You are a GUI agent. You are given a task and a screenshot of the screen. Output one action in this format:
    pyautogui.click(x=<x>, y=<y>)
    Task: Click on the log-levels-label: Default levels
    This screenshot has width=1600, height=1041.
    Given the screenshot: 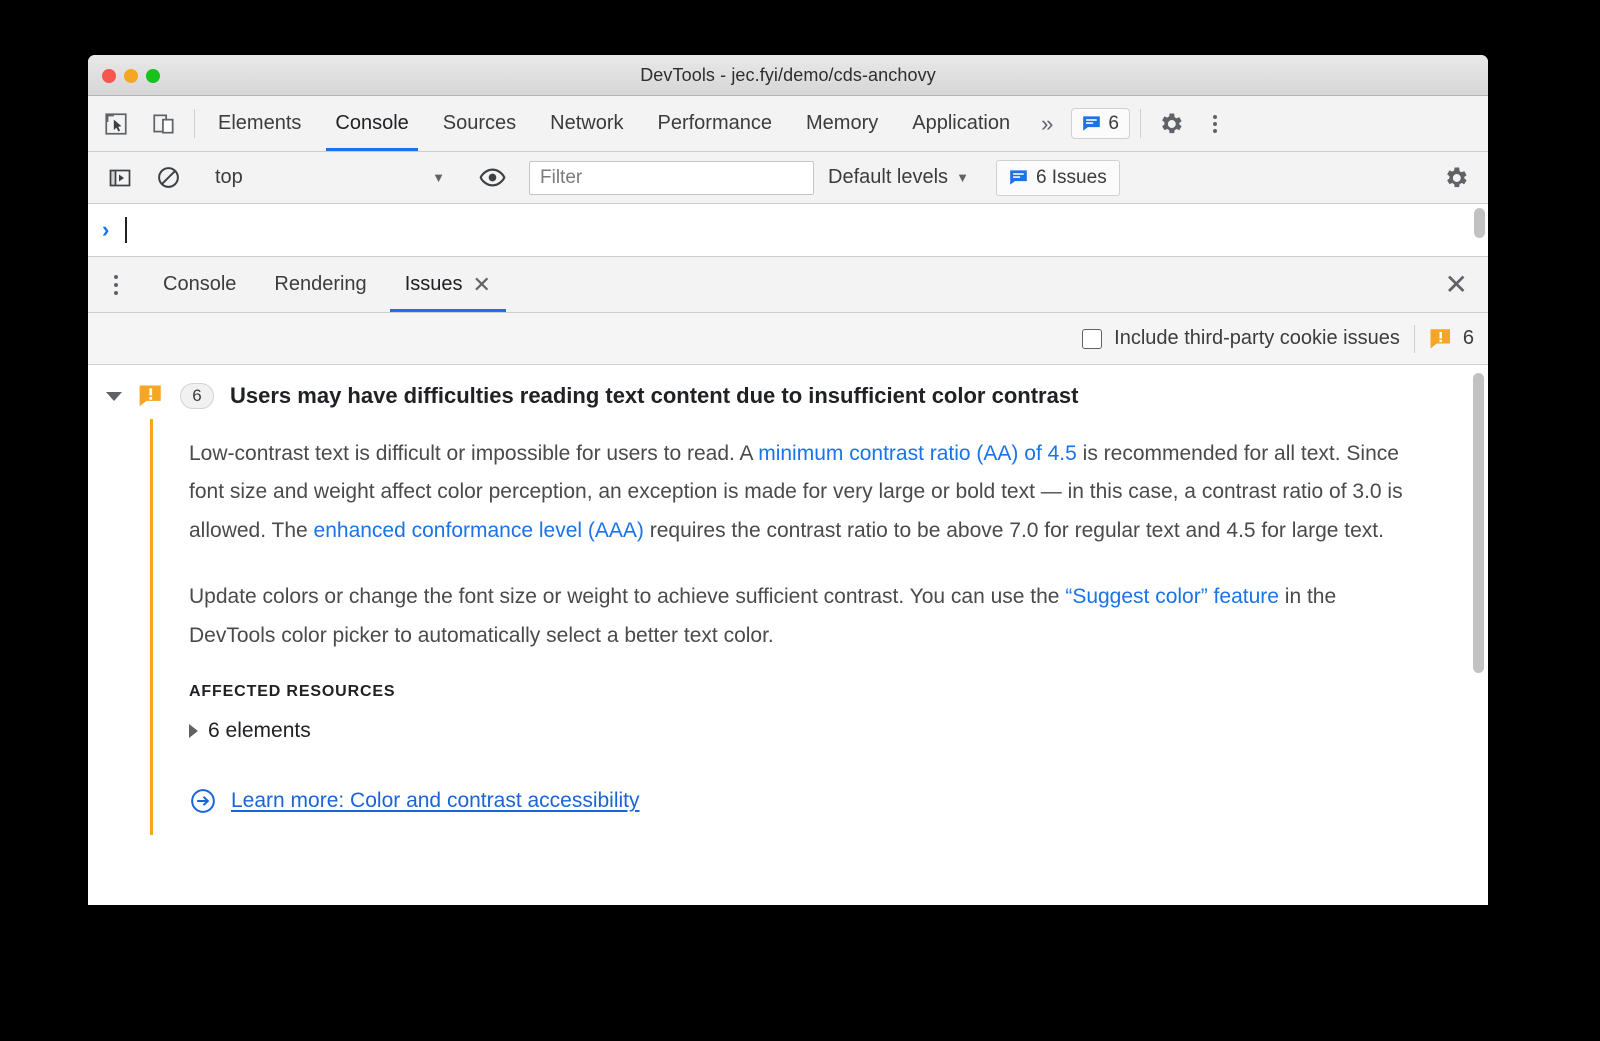 What is the action you would take?
    pyautogui.click(x=888, y=177)
    